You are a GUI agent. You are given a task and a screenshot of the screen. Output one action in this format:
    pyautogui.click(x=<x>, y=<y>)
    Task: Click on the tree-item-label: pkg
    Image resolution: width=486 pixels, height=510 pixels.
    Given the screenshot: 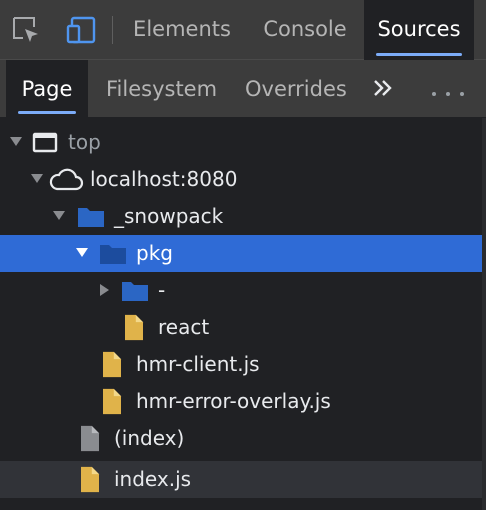 What is the action you would take?
    pyautogui.click(x=154, y=253)
    